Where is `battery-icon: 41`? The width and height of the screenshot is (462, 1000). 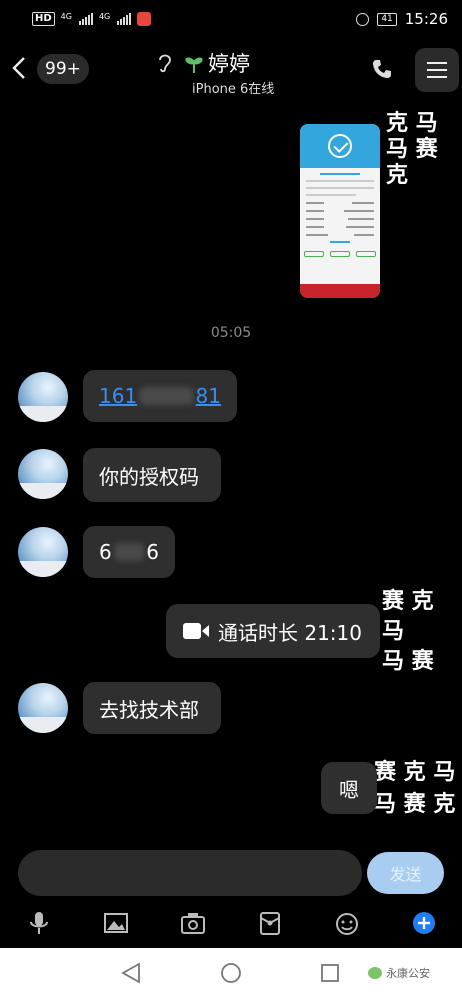
battery-icon: 41 is located at coordinates (387, 19).